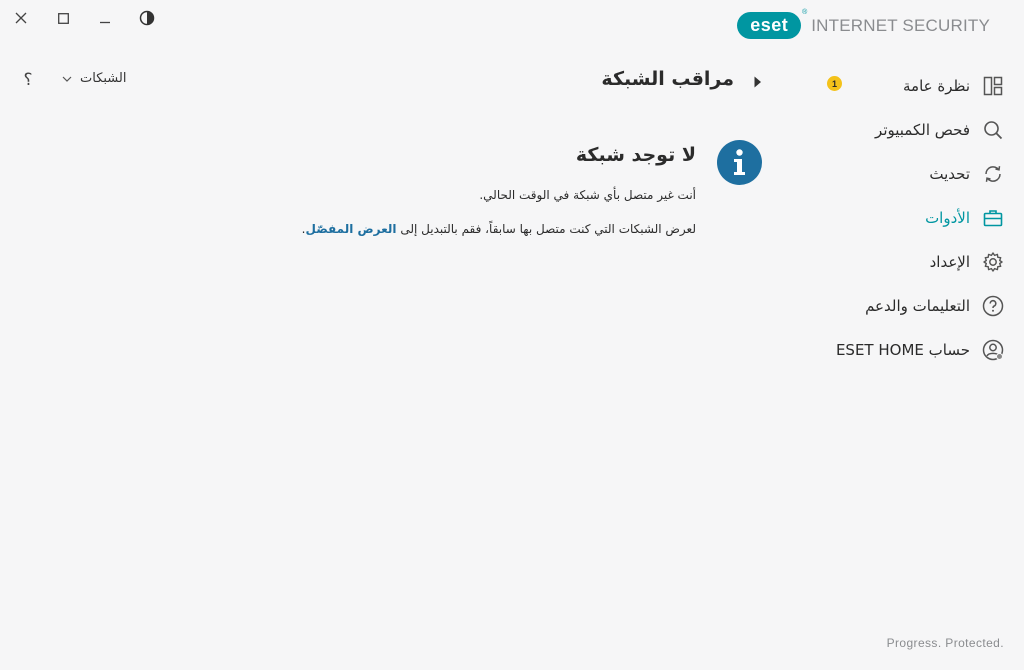 This screenshot has width=1024, height=670. I want to click on minimize-icon, so click(105, 22).